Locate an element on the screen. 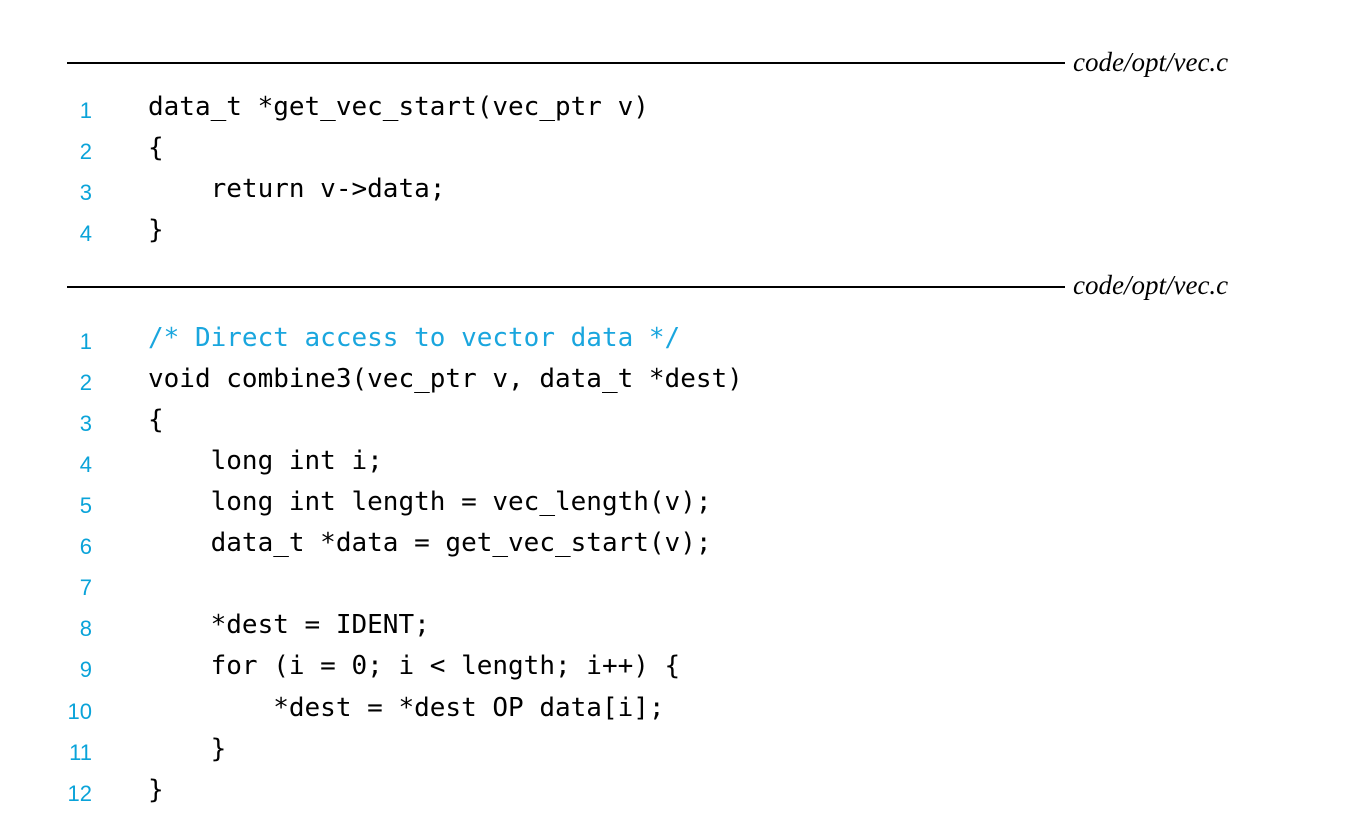 This screenshot has width=1350, height=824. code-line: 9 for (i = 0; i < length; i++) { is located at coordinates (675, 666).